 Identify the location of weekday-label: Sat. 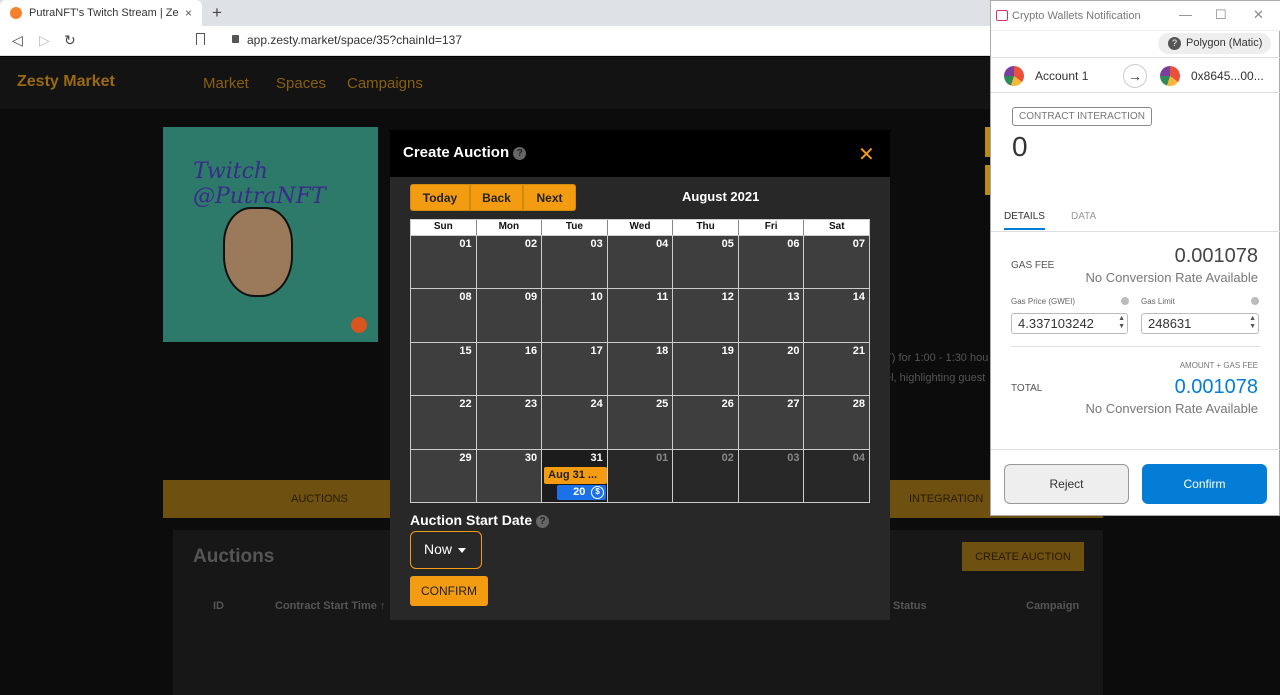
(836, 227).